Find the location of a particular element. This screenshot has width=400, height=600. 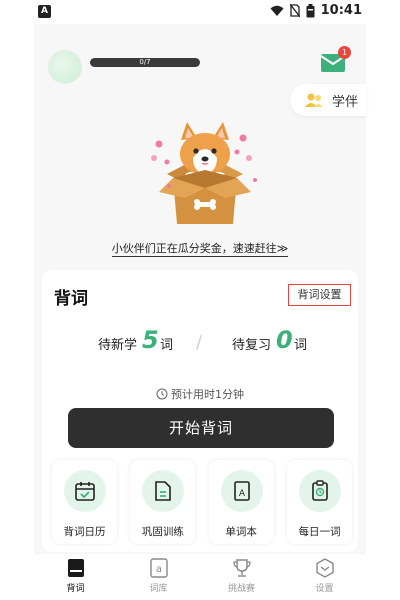

feature-daily-word-label: 每日一词 is located at coordinates (319, 532).